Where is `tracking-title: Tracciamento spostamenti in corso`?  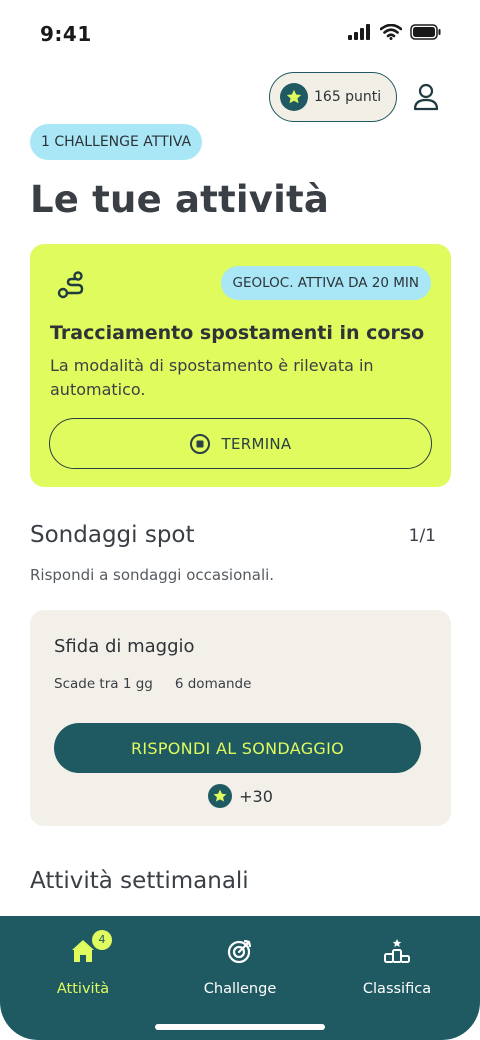
tracking-title: Tracciamento spostamenti in corso is located at coordinates (237, 333).